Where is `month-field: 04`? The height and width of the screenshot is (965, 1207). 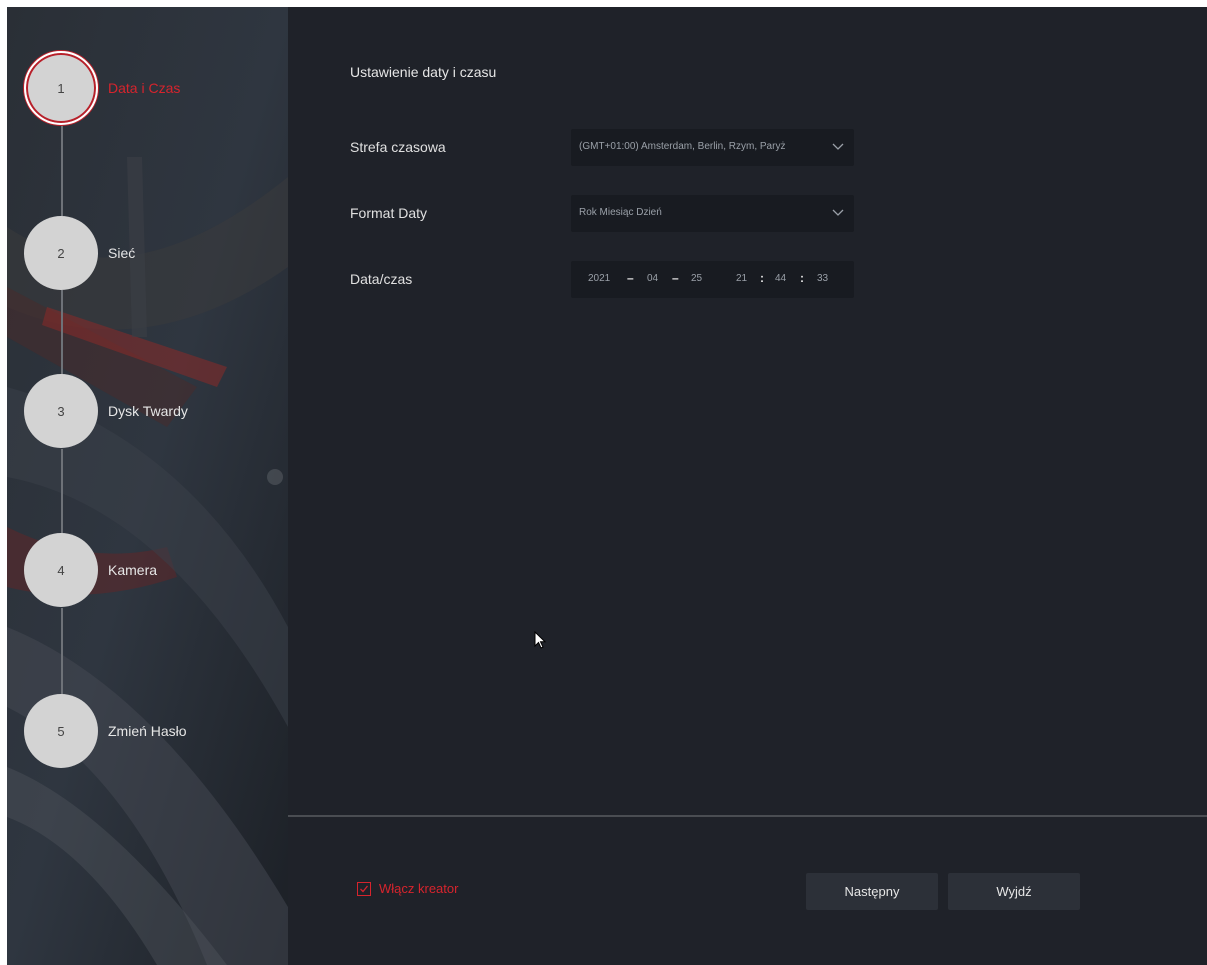
month-field: 04 is located at coordinates (652, 278).